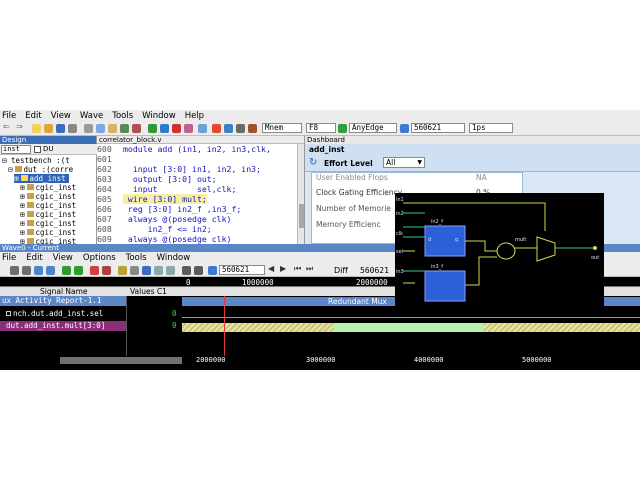  What do you see at coordinates (321, 128) in the screenshot?
I see `function-key-select: F8` at bounding box center [321, 128].